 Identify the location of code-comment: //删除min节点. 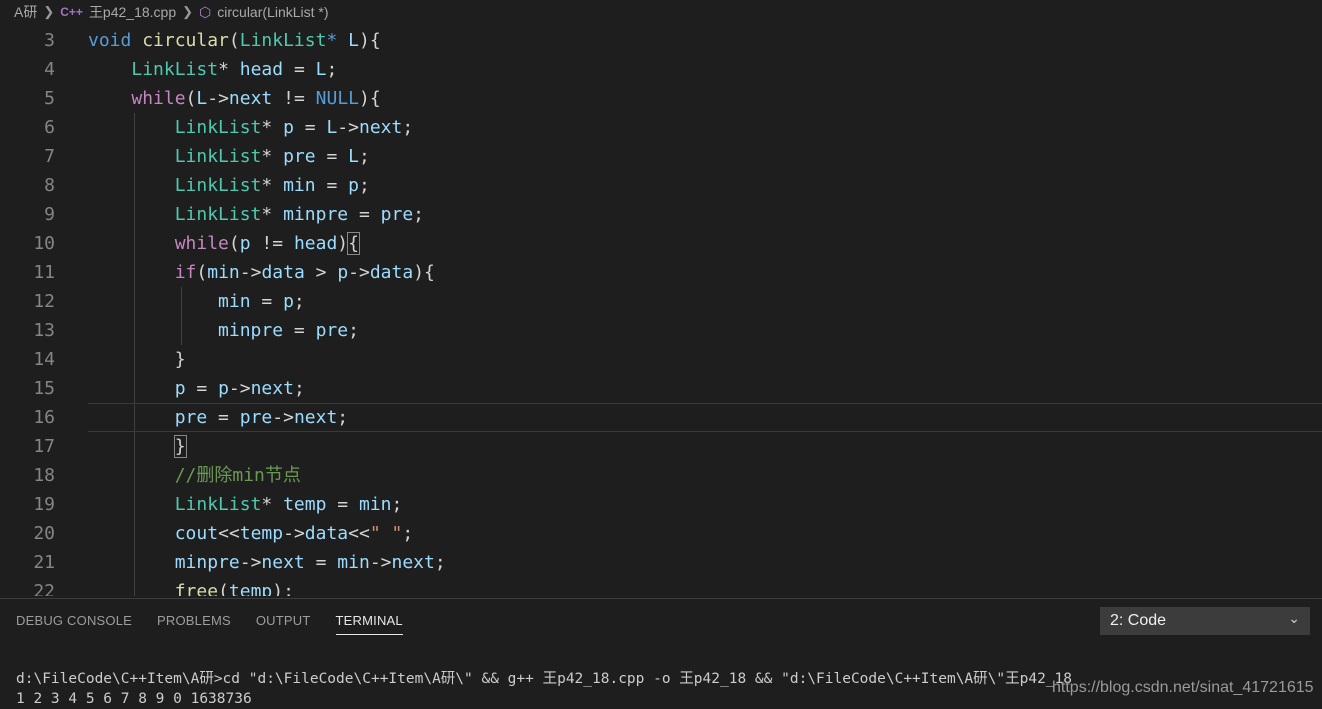
(194, 475).